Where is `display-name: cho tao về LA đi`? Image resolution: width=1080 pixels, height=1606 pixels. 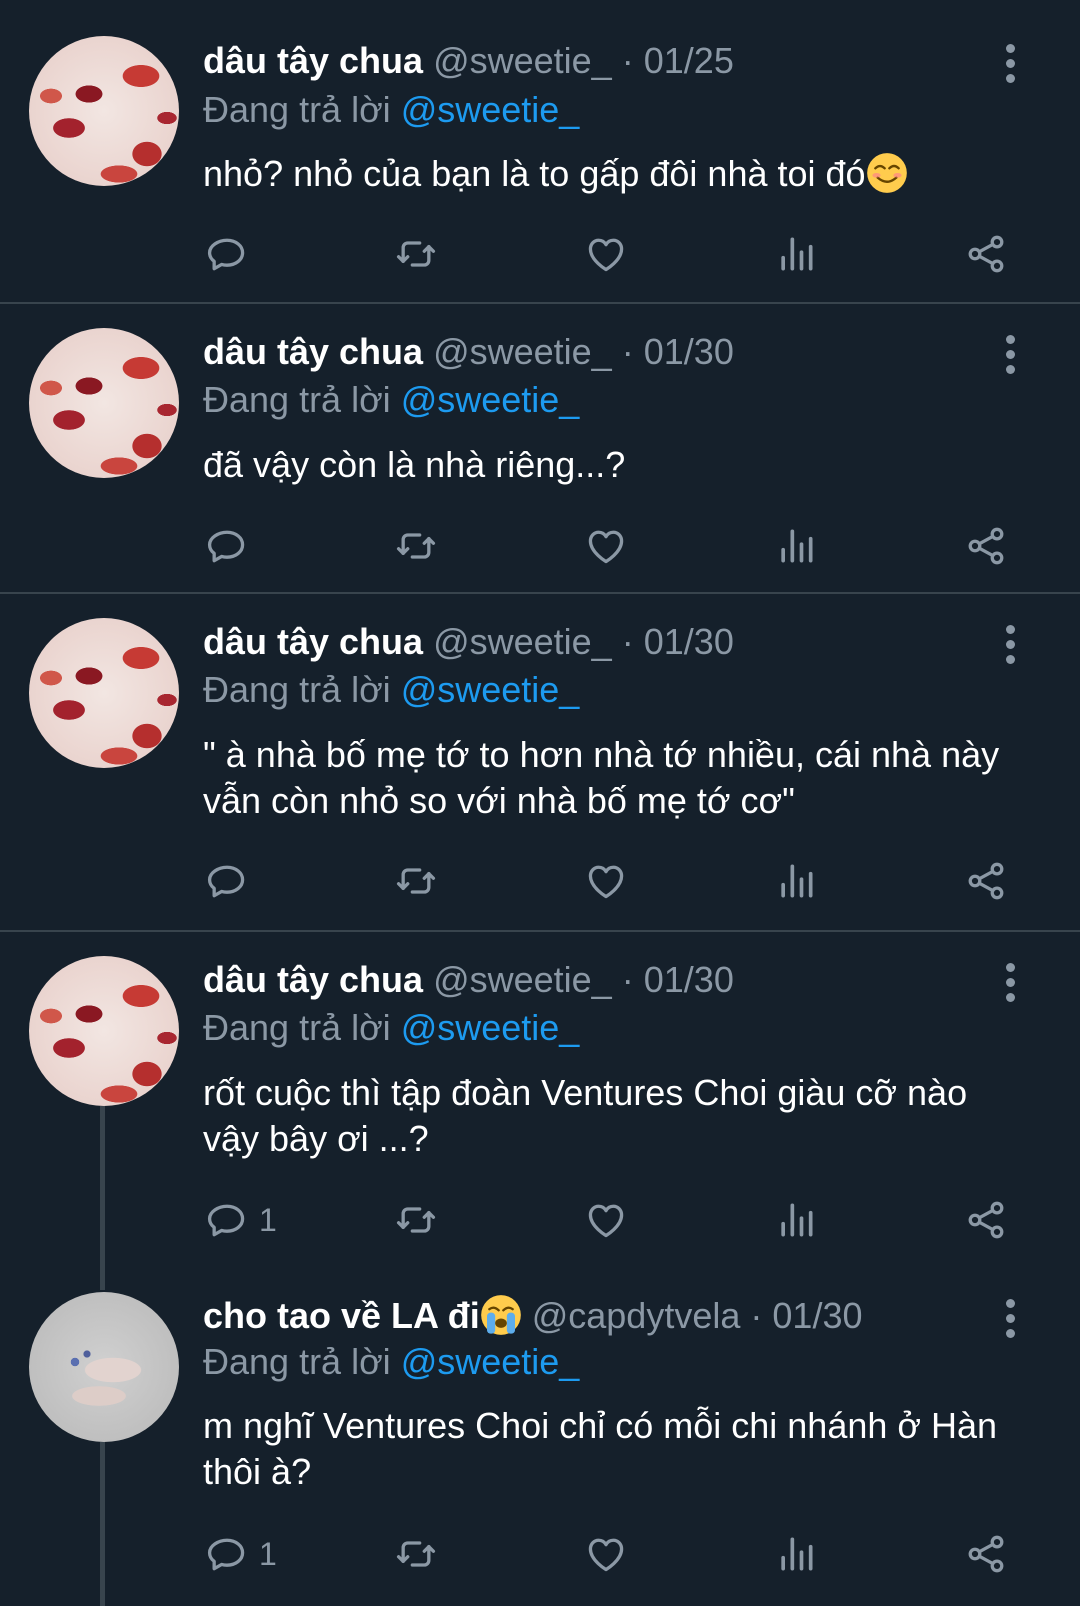
display-name: cho tao về LA đi is located at coordinates (341, 1315).